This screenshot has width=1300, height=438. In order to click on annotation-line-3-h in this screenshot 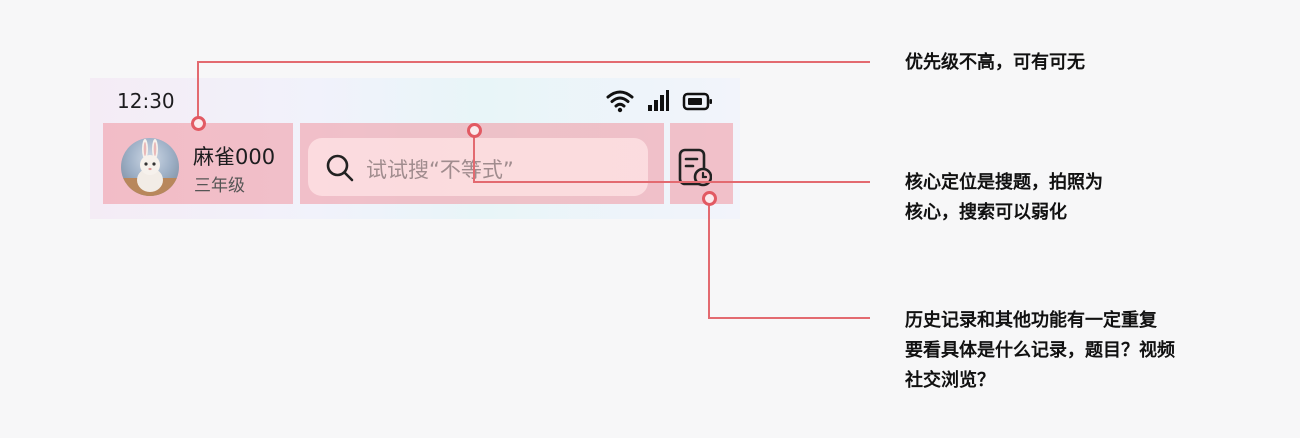, I will do `click(789, 318)`.